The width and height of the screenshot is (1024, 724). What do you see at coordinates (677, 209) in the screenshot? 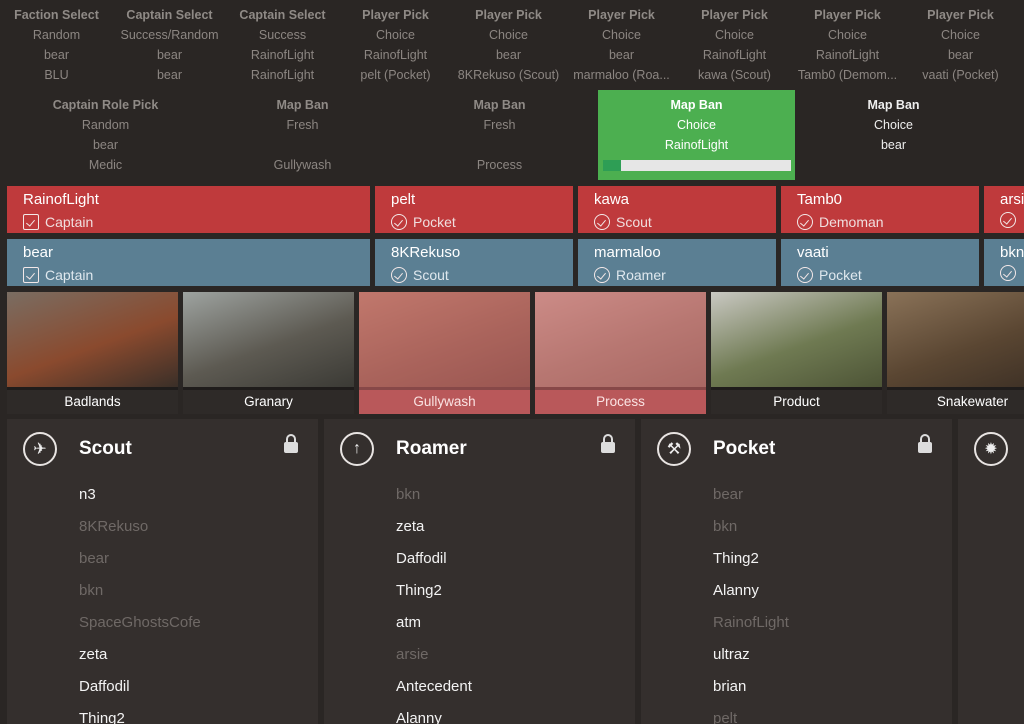
I see `team-slot: kawa Scout` at bounding box center [677, 209].